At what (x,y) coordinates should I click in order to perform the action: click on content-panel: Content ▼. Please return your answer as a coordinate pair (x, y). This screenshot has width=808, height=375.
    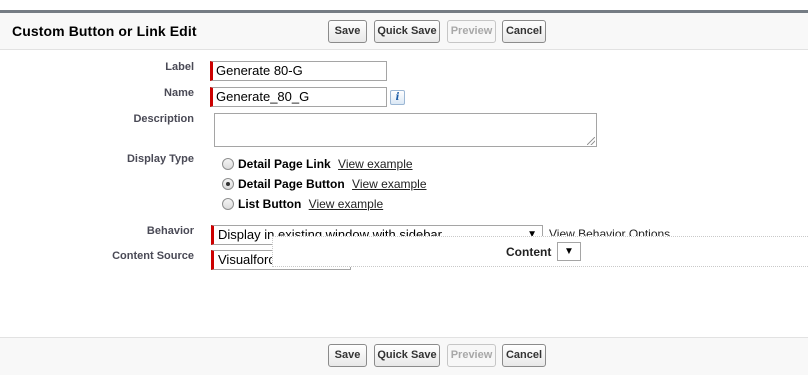
    Looking at the image, I should click on (540, 251).